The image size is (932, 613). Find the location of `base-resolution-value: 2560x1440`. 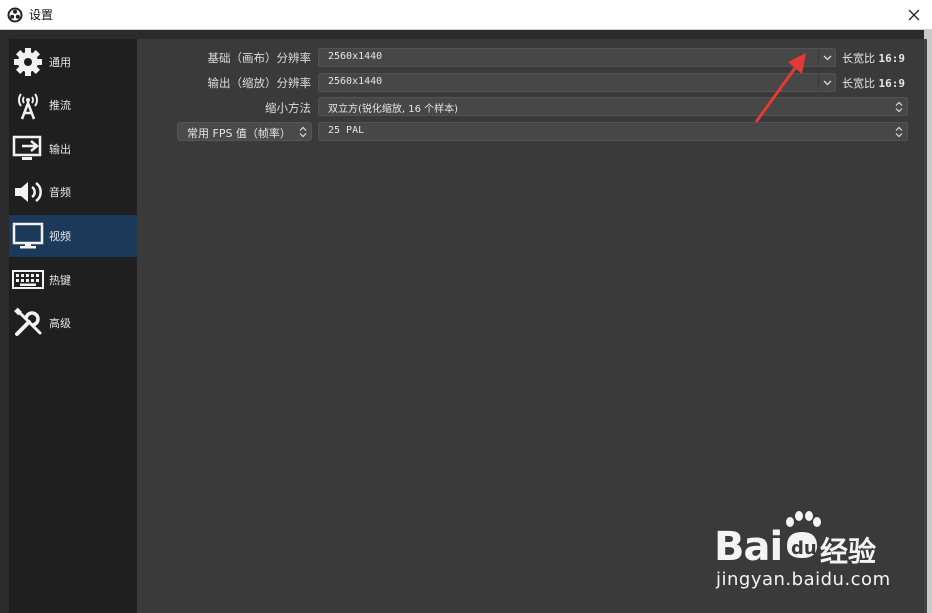

base-resolution-value: 2560x1440 is located at coordinates (355, 56).